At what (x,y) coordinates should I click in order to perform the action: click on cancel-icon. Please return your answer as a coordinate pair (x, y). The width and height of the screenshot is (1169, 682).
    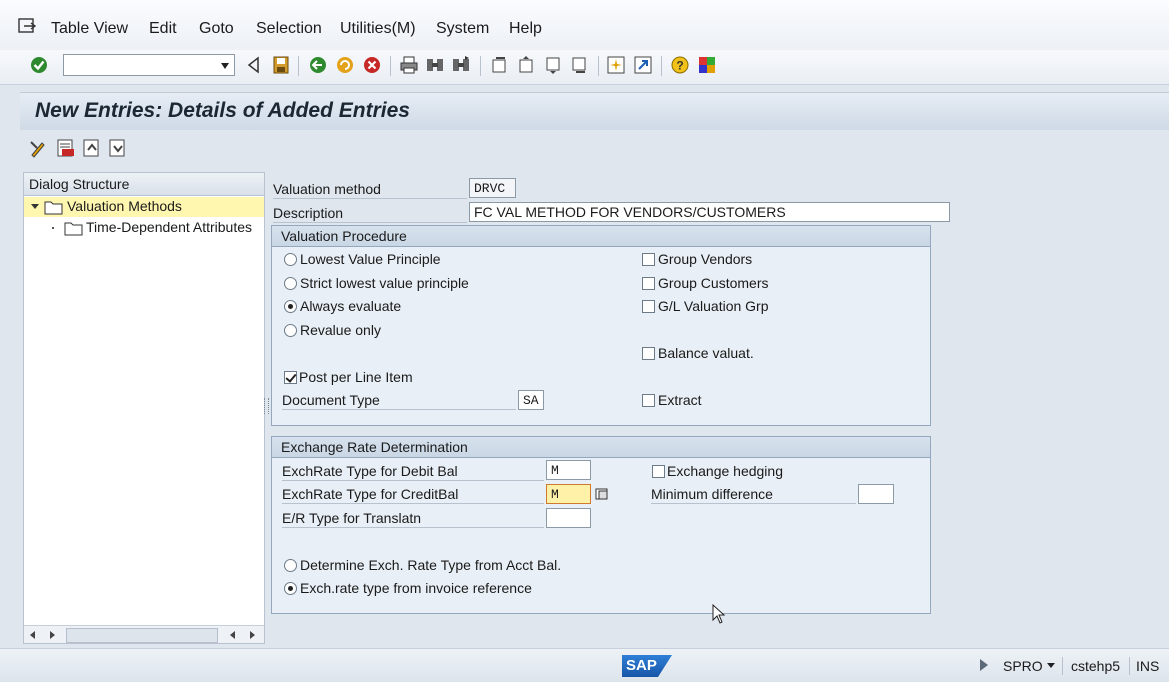
    Looking at the image, I should click on (372, 65).